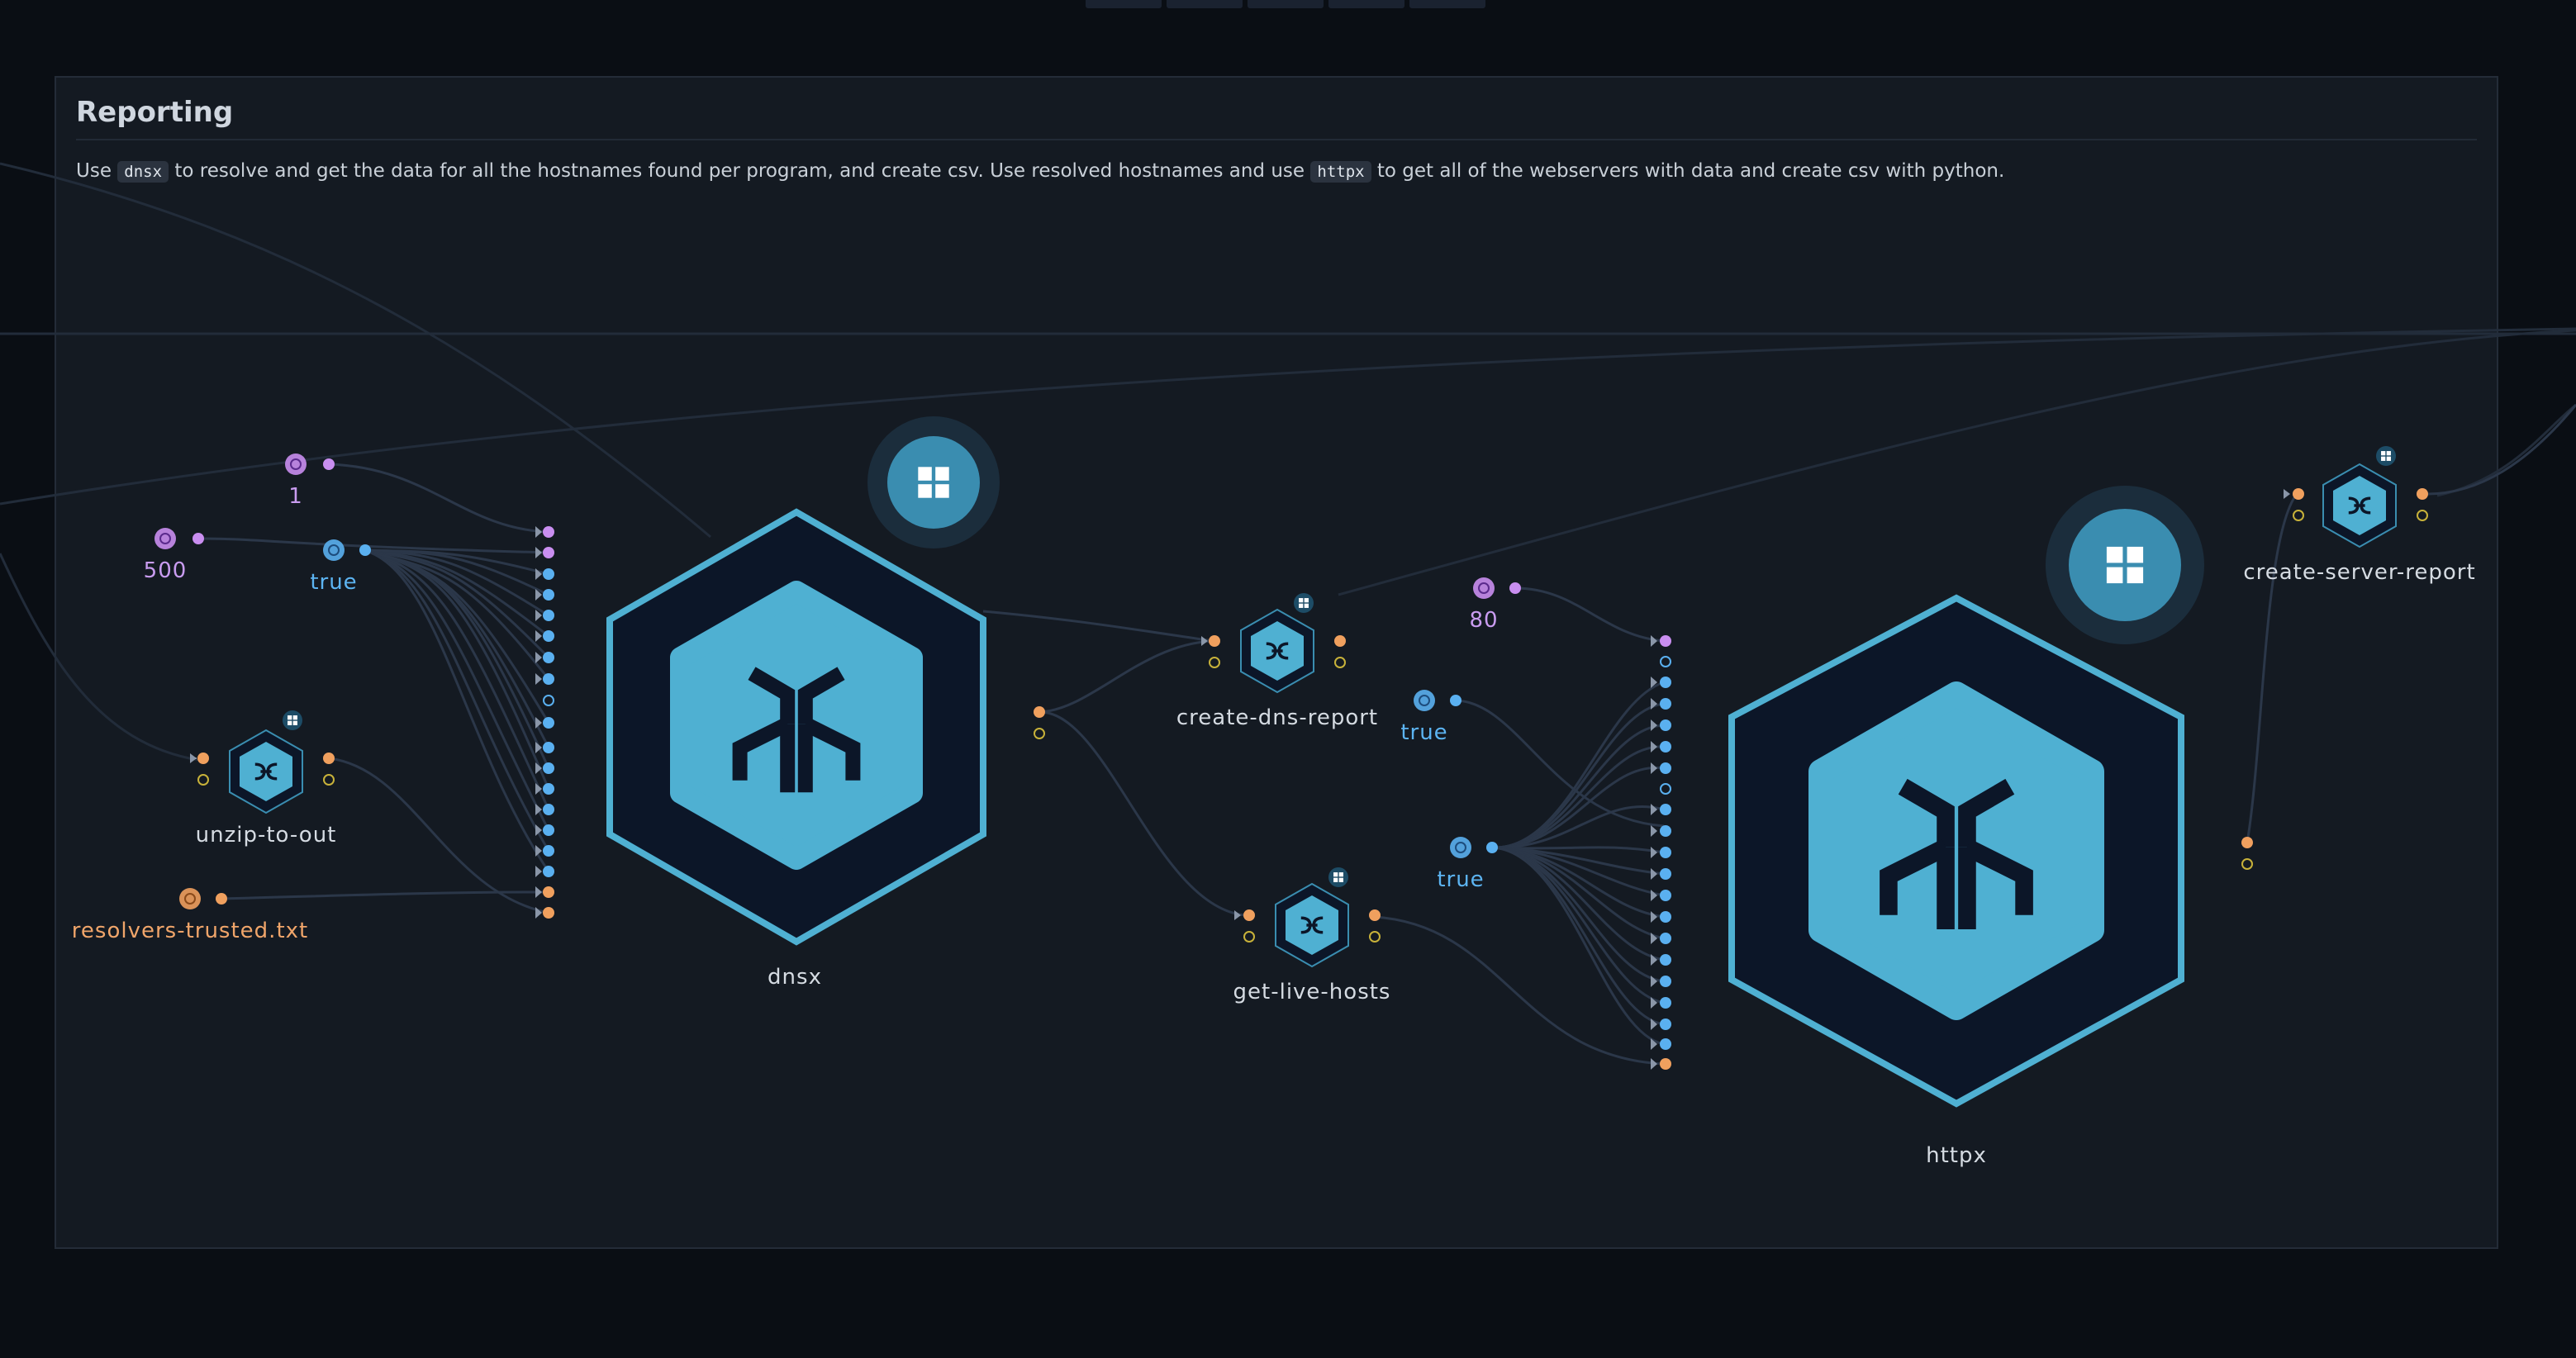  I want to click on node-label: httpx, so click(1957, 1155).